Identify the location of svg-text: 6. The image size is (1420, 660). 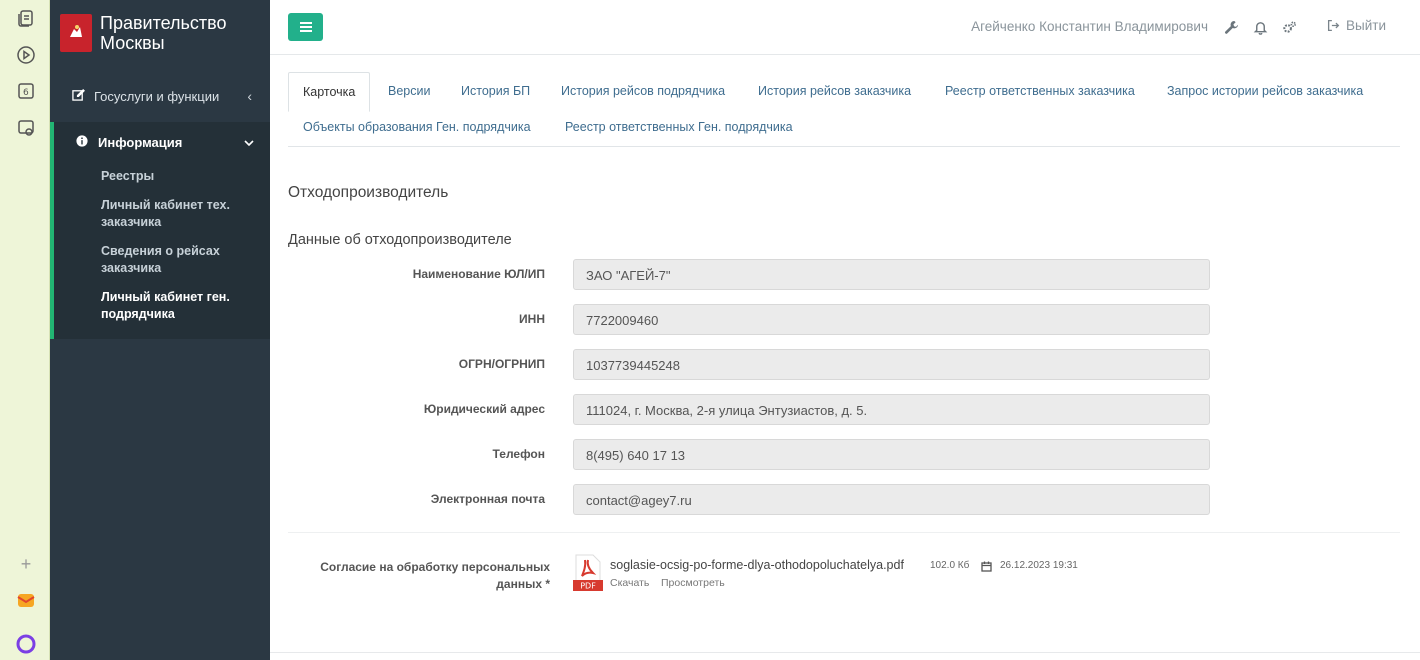
(26, 93).